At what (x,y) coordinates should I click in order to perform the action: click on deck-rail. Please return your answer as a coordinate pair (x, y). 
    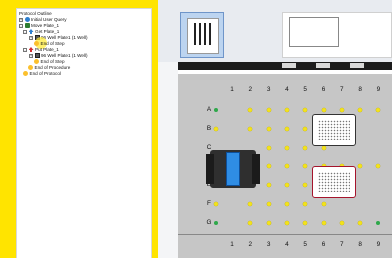
    Looking at the image, I should click on (285, 66).